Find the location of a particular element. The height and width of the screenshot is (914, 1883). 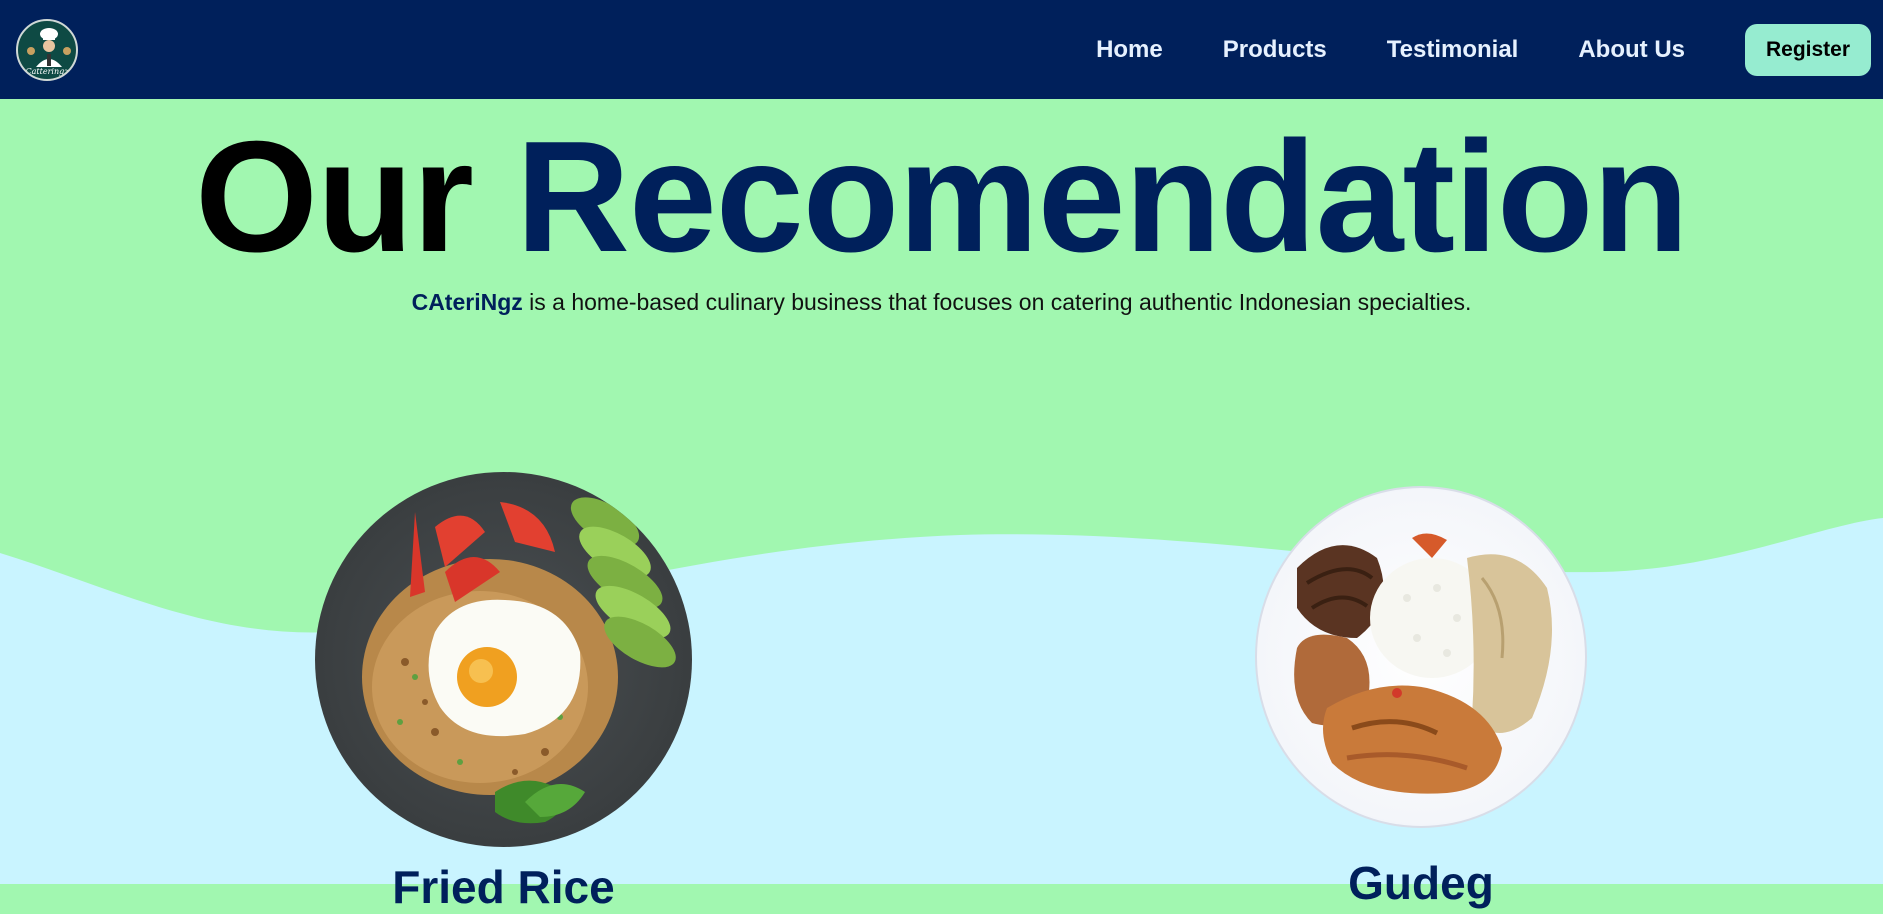

nav-link-home: Home is located at coordinates (1129, 50).